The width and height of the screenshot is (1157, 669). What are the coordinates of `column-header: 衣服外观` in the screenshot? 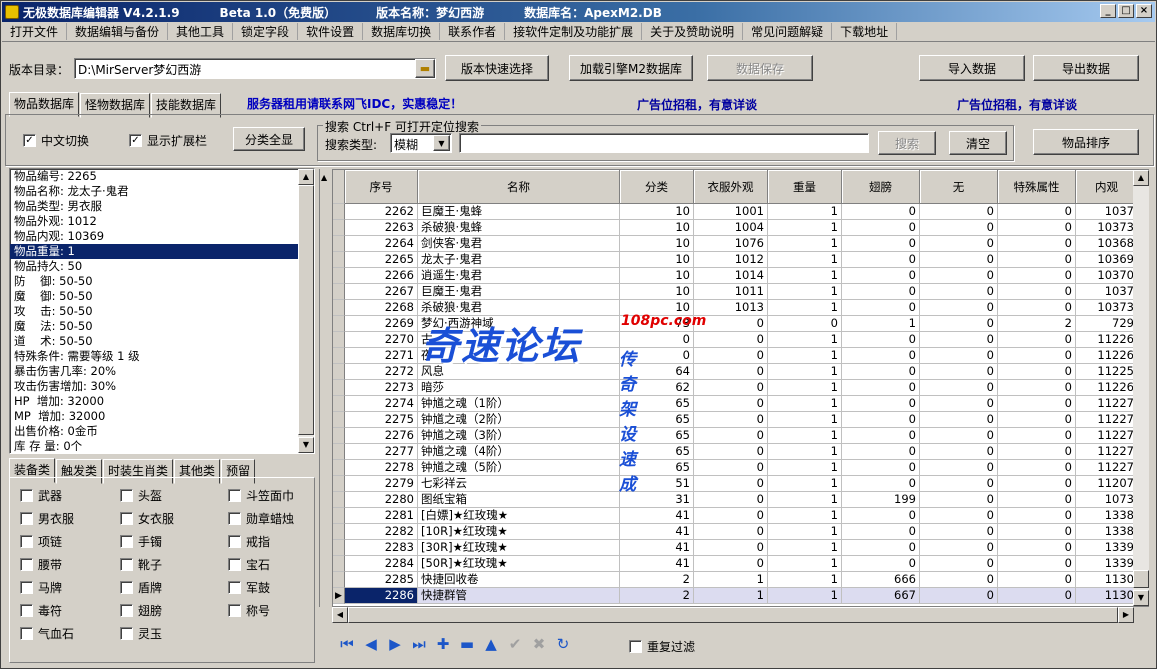 It's located at (731, 187).